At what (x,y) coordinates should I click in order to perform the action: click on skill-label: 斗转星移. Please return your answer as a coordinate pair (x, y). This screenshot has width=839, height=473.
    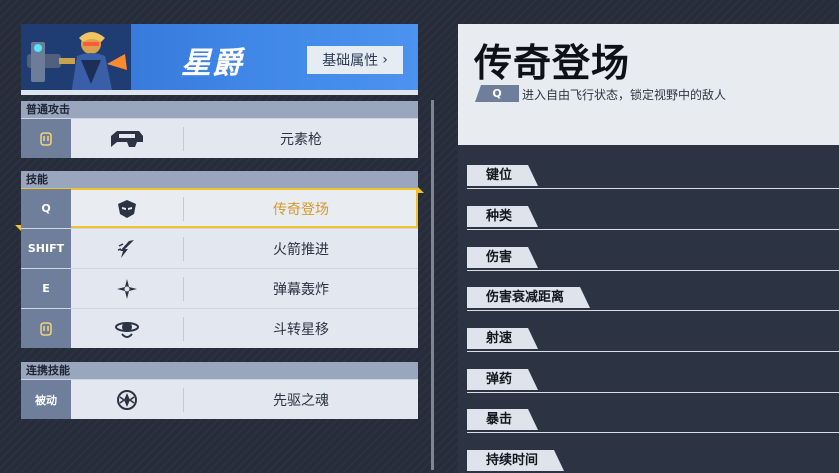
    Looking at the image, I should click on (301, 329).